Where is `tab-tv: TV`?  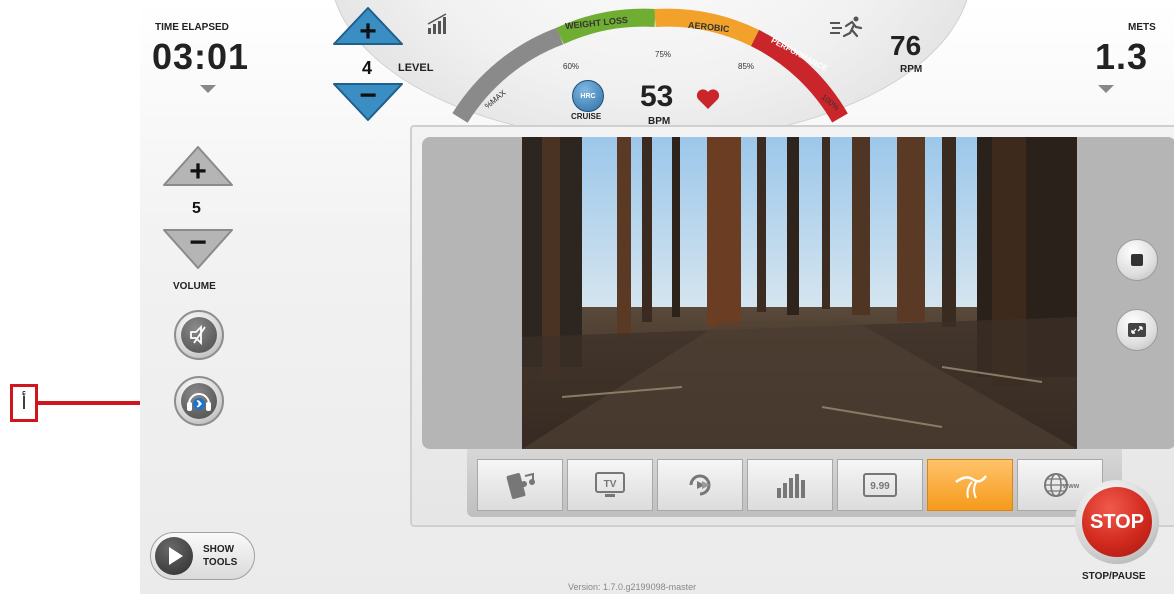
tab-tv: TV is located at coordinates (610, 485).